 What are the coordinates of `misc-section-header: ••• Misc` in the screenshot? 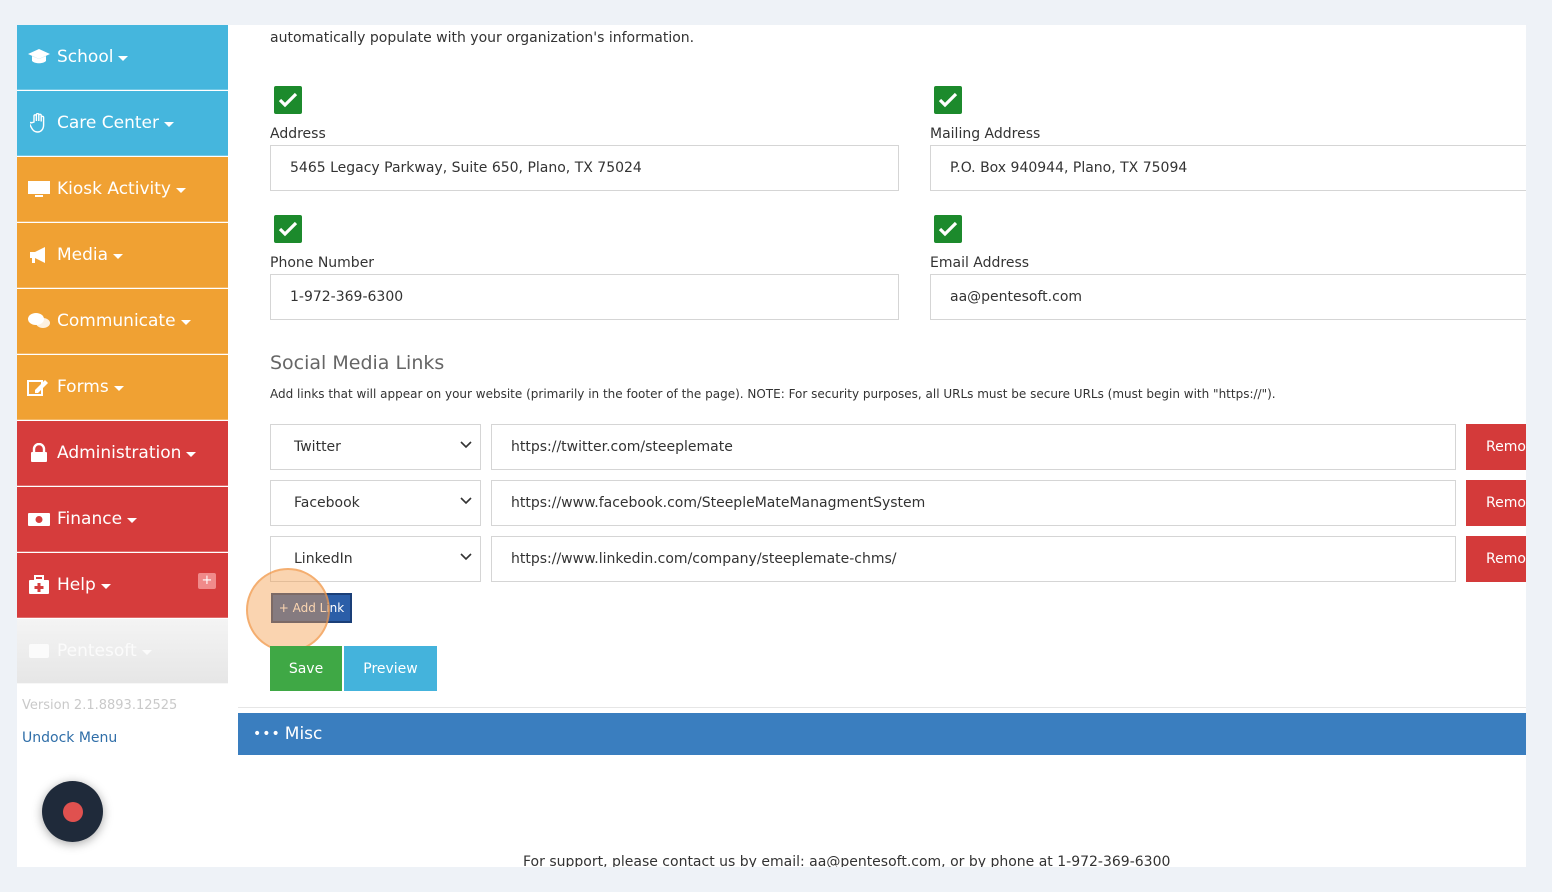 It's located at (882, 734).